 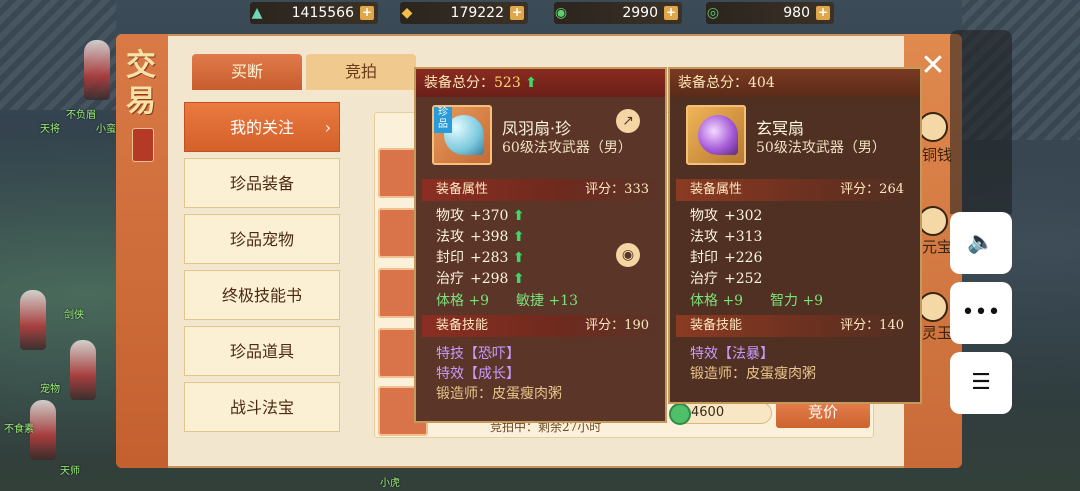 What do you see at coordinates (618, 13) in the screenshot?
I see `currency-coin: ◉ 2990 +` at bounding box center [618, 13].